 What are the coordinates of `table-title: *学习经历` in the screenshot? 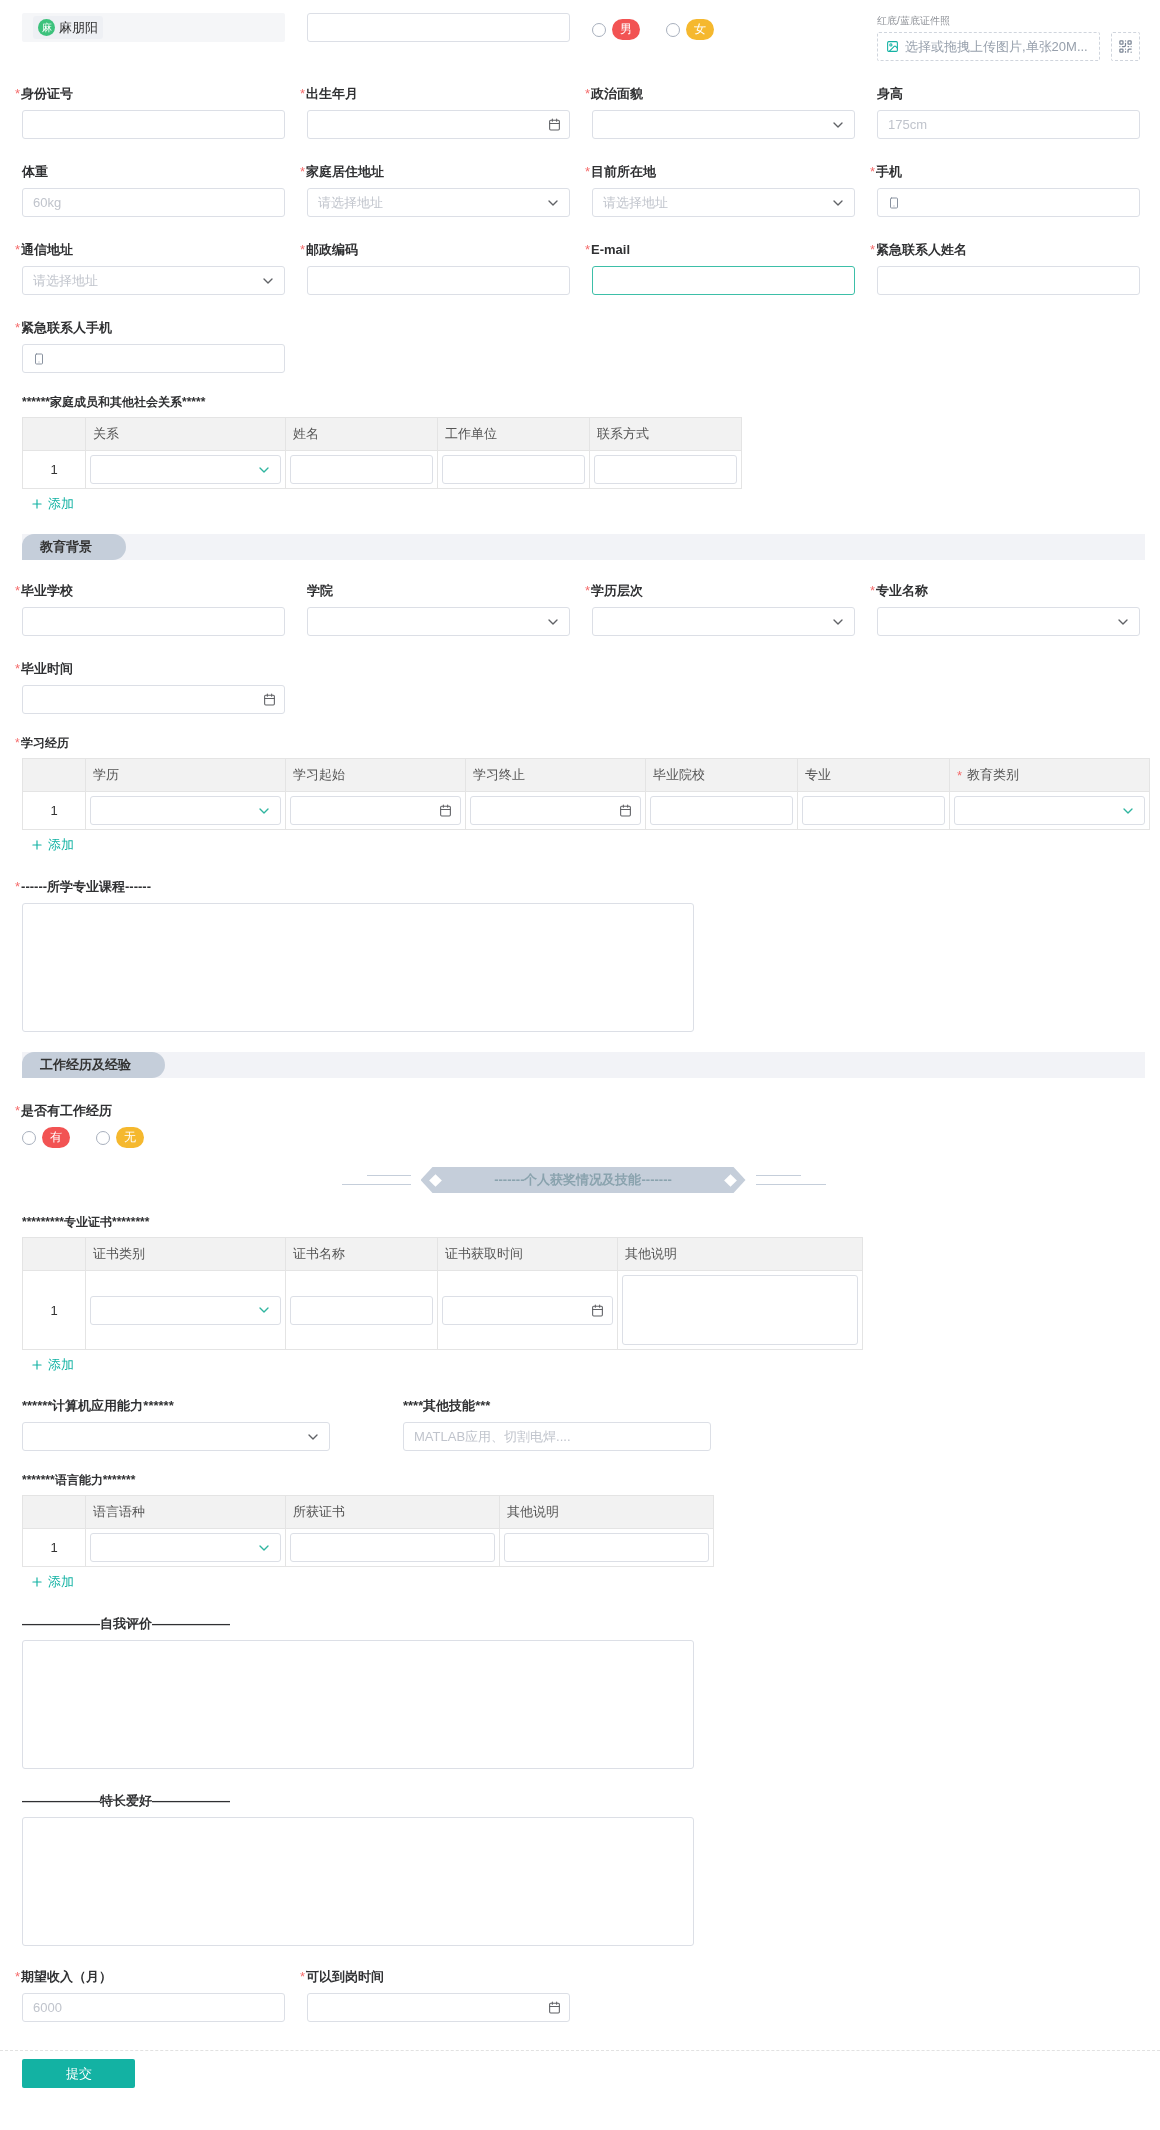 It's located at (42, 743).